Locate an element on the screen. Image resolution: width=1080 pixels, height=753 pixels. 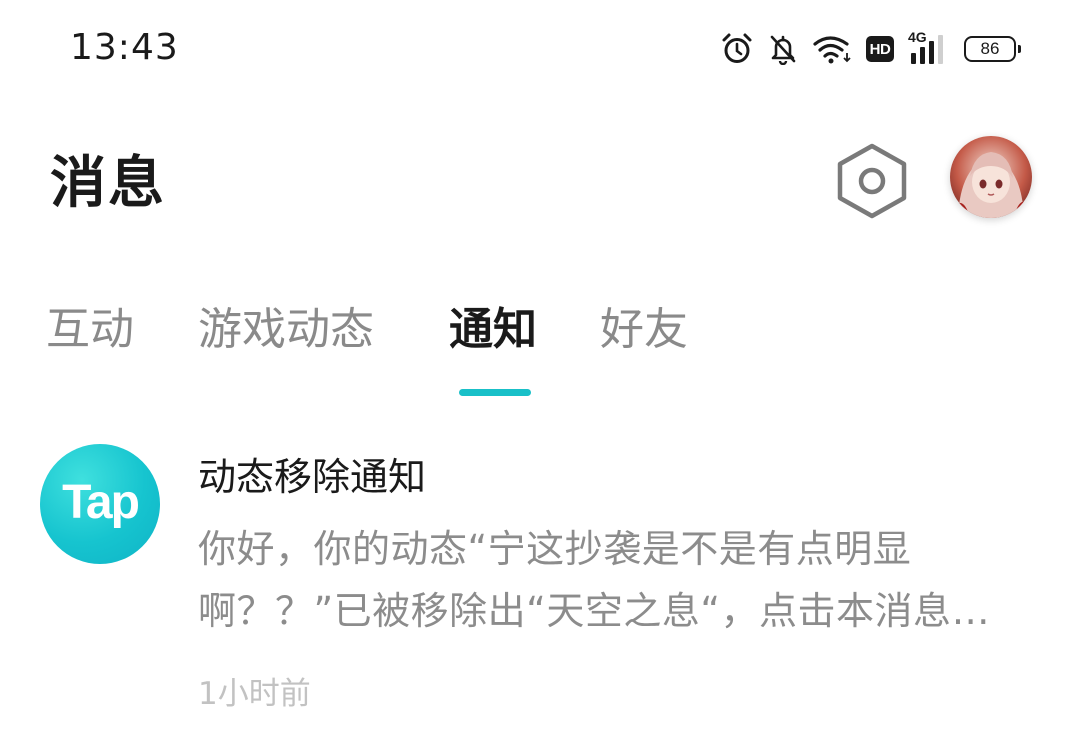
settings-button is located at coordinates (872, 180).